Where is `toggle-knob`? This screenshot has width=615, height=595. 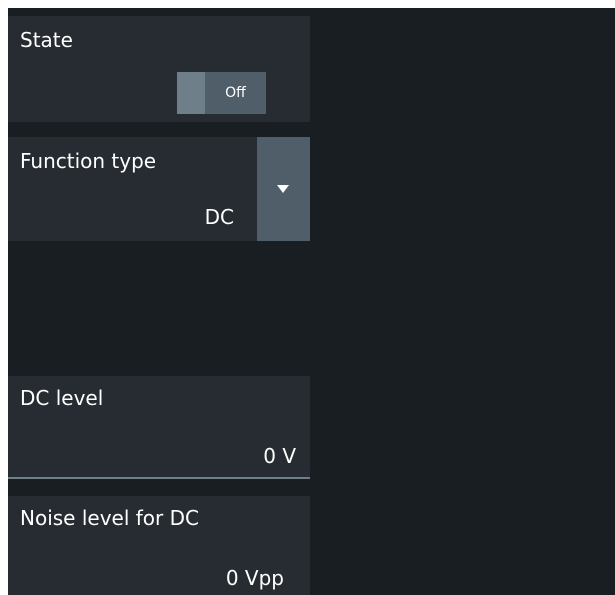 toggle-knob is located at coordinates (191, 93).